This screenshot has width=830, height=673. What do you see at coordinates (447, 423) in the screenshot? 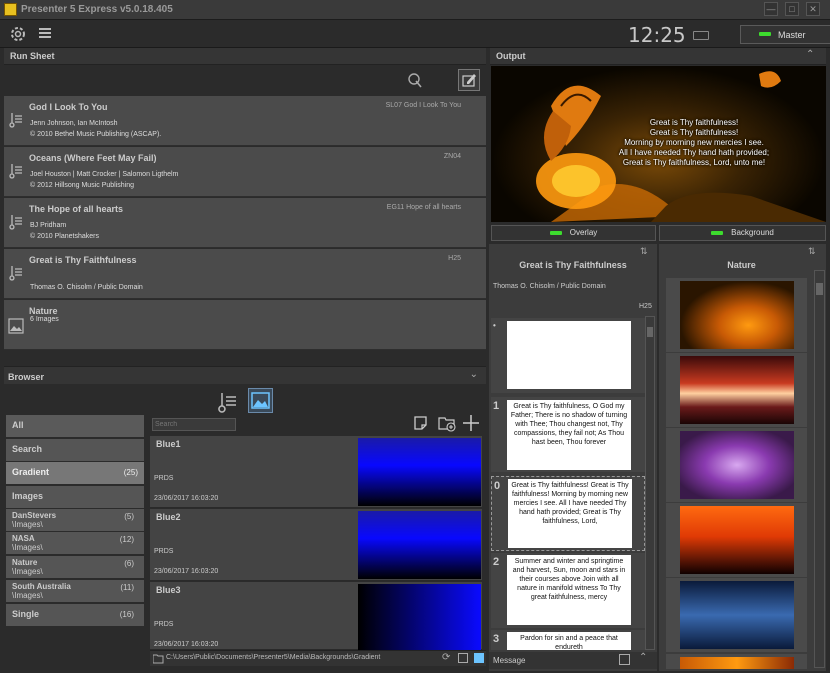
I see `add-folder-icon` at bounding box center [447, 423].